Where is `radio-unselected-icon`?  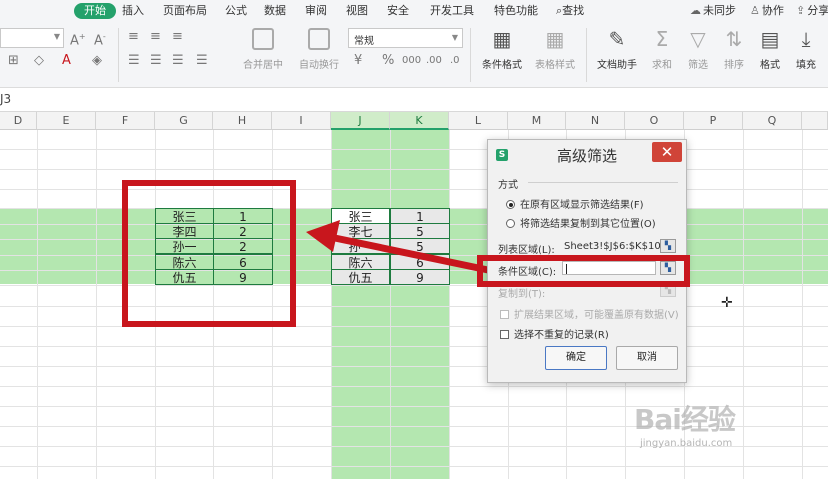
radio-unselected-icon is located at coordinates (510, 223).